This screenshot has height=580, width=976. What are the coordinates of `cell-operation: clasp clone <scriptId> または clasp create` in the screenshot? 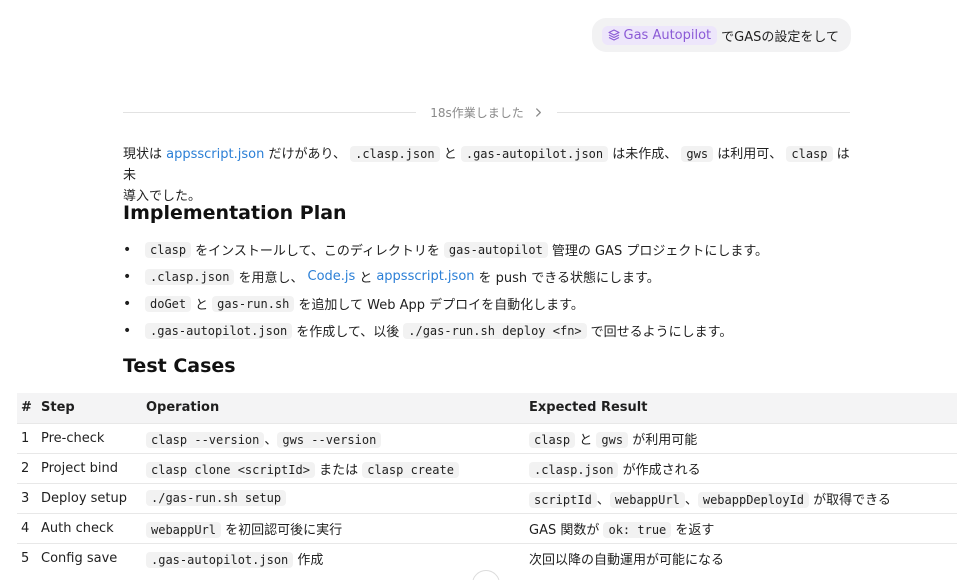 It's located at (333, 467).